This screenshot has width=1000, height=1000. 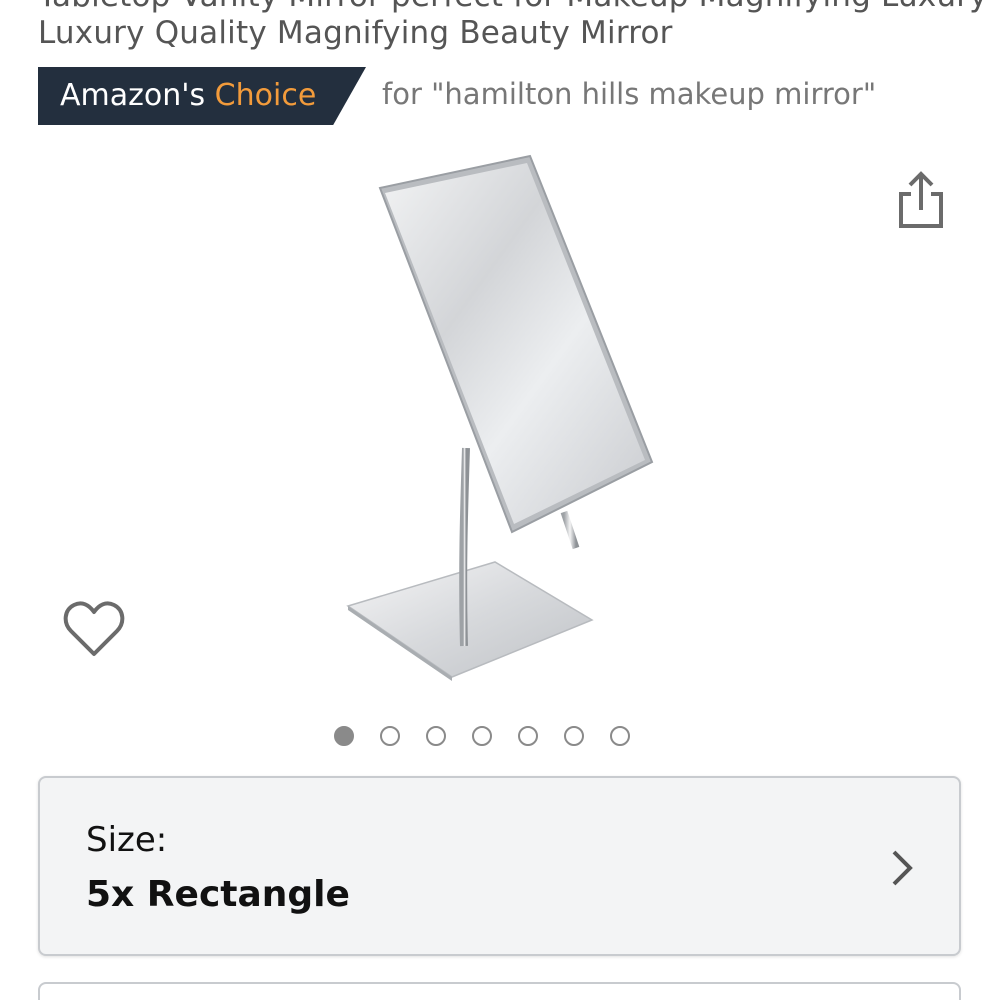 What do you see at coordinates (265, 95) in the screenshot?
I see `badge-choice-label: Choice` at bounding box center [265, 95].